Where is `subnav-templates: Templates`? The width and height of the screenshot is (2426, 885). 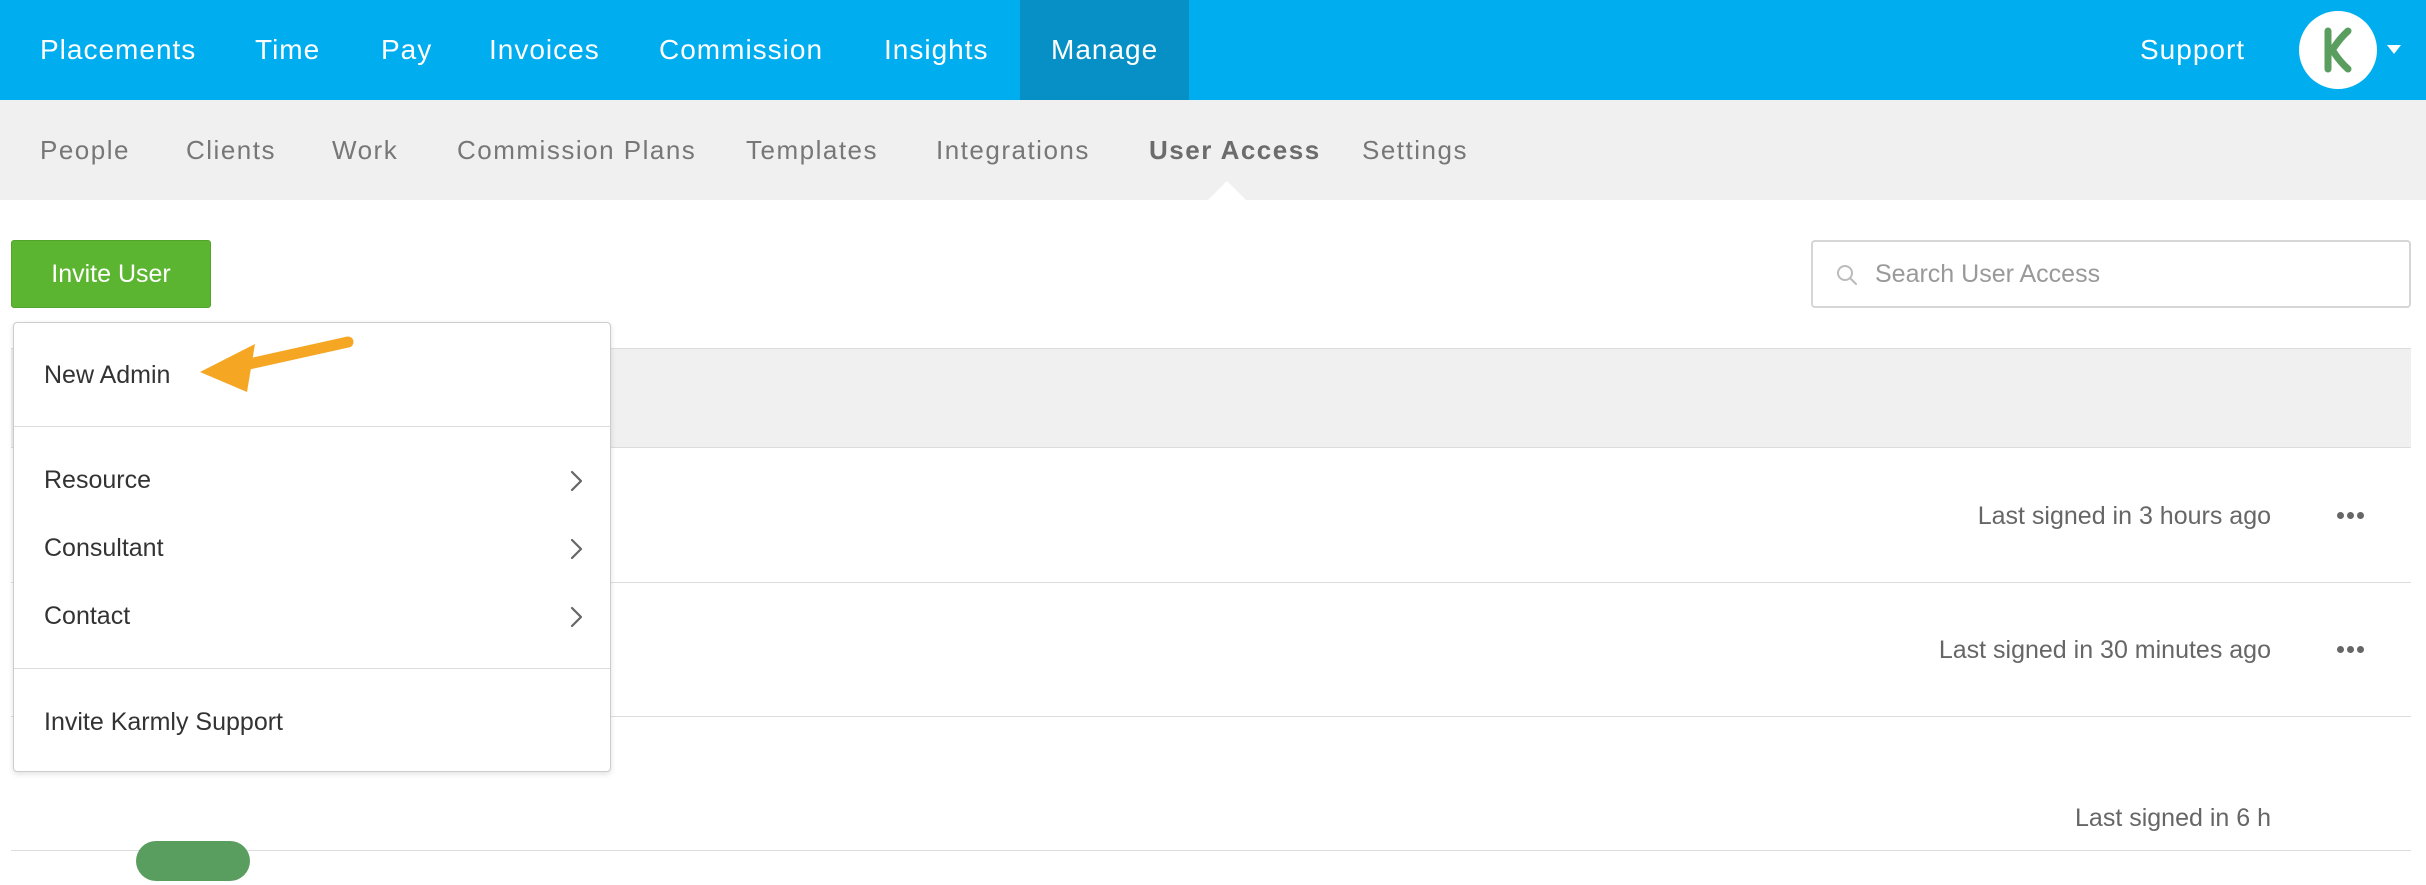
subnav-templates: Templates is located at coordinates (812, 150).